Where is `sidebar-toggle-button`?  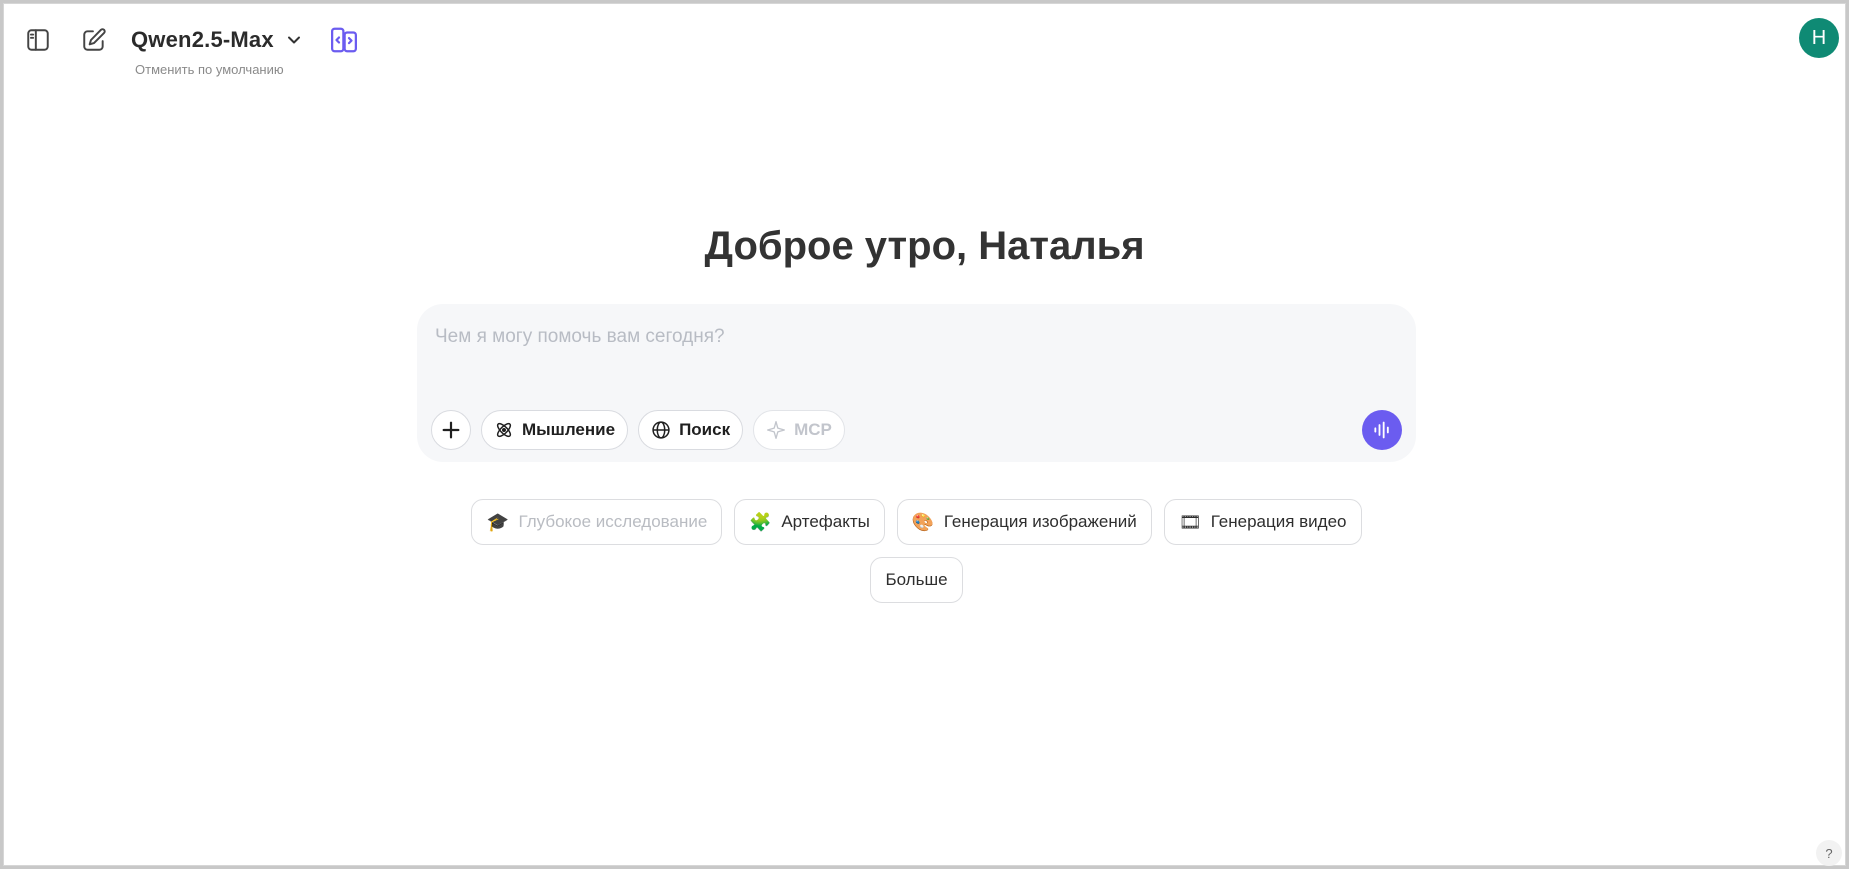
sidebar-toggle-button is located at coordinates (38, 40).